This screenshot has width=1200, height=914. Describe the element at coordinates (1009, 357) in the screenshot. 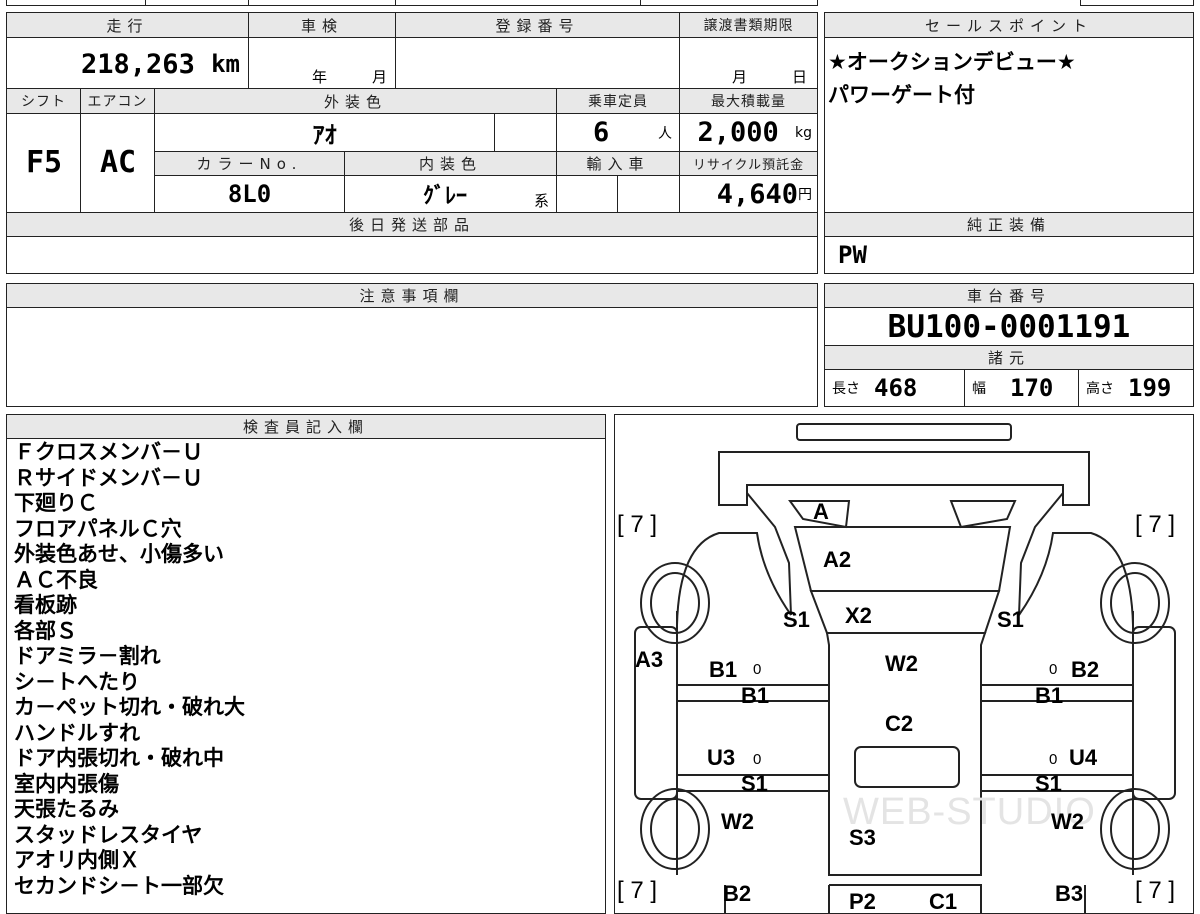

I see `specs-header: 諸元` at that location.